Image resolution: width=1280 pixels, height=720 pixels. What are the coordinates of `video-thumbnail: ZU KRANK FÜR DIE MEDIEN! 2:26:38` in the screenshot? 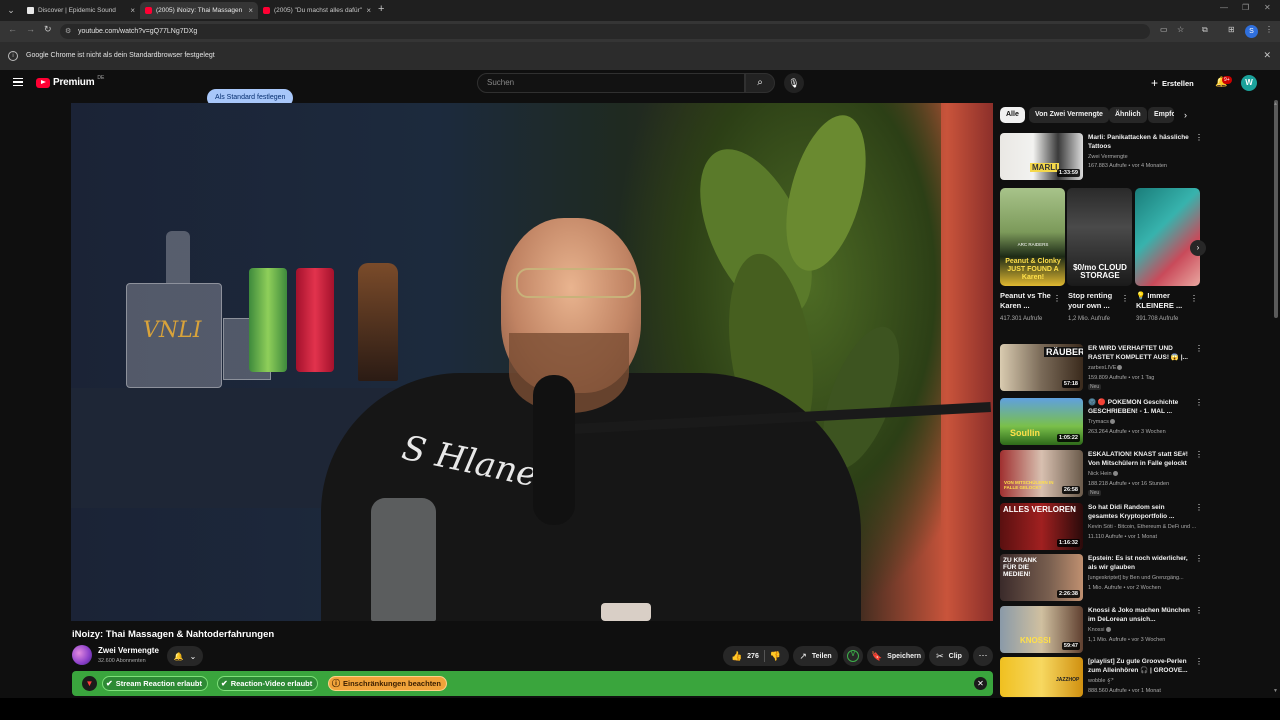 It's located at (1041, 577).